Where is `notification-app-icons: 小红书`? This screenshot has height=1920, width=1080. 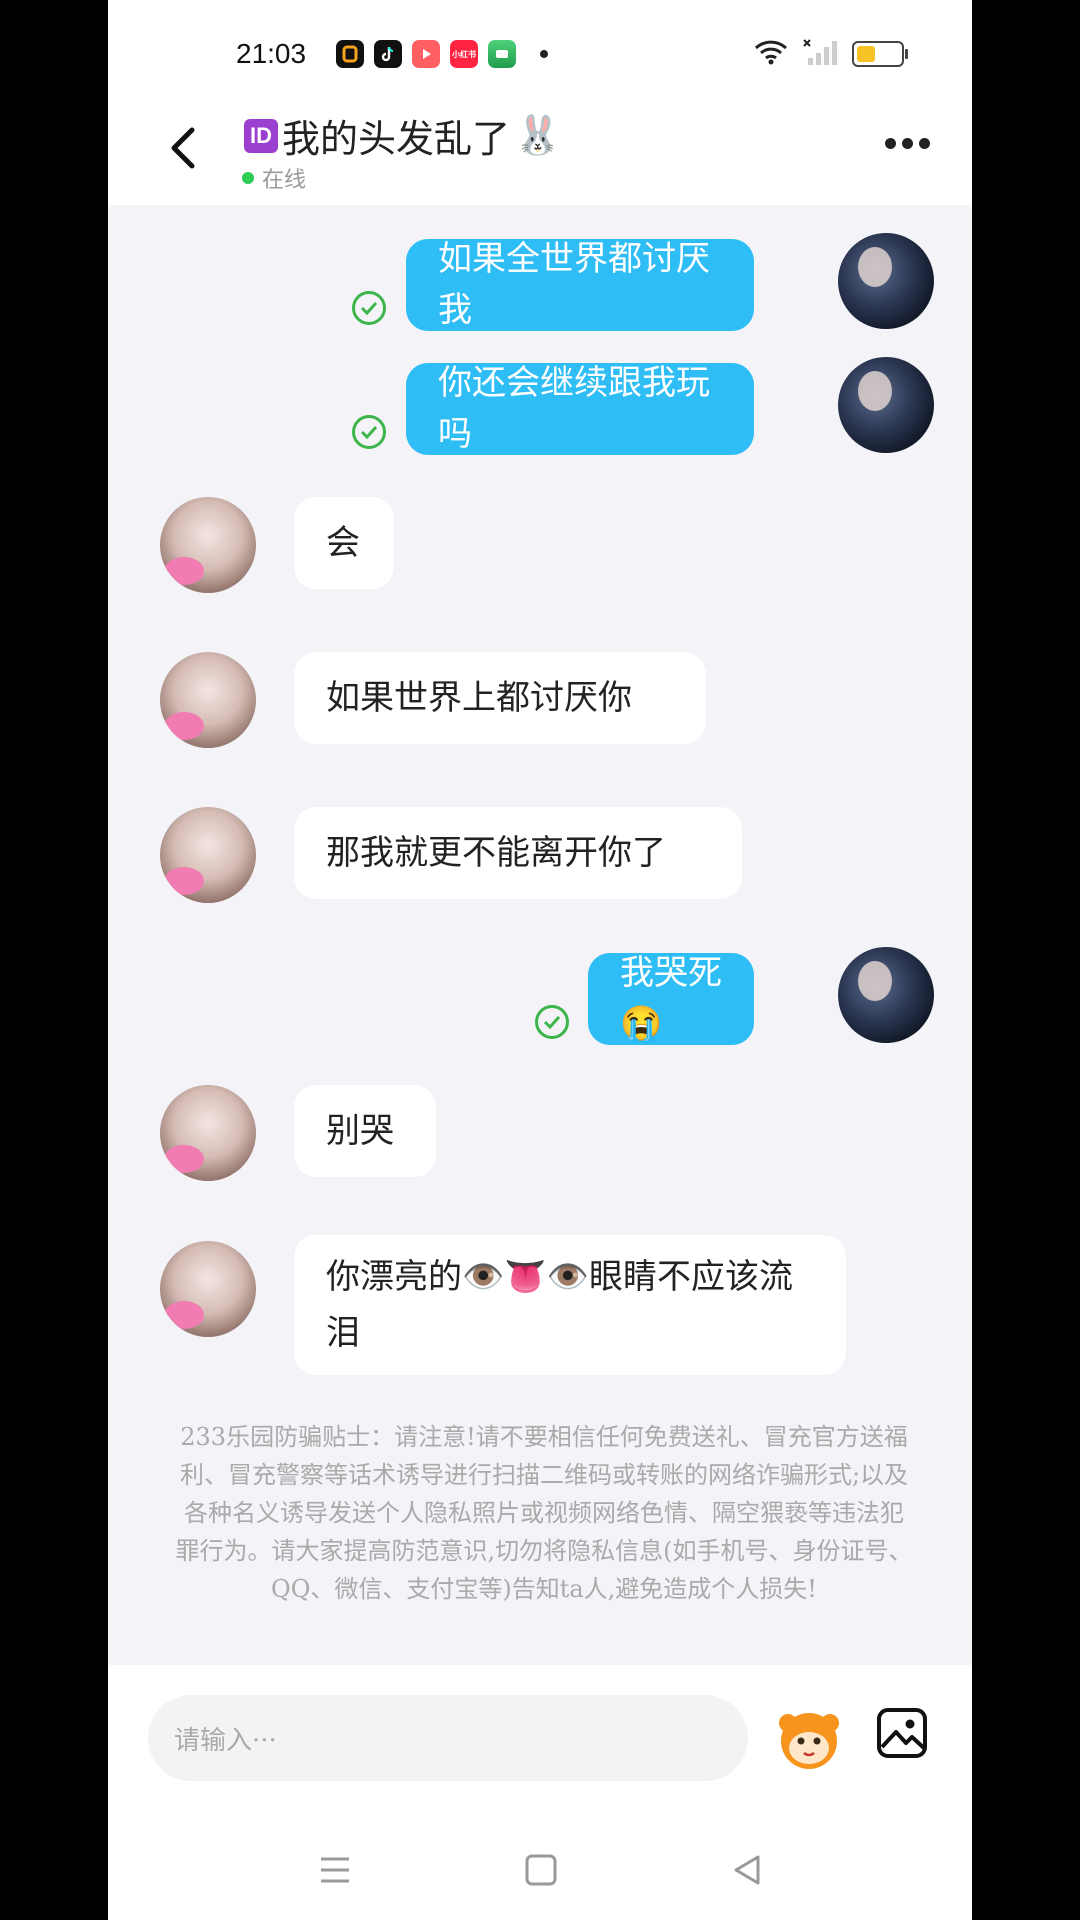 notification-app-icons: 小红书 is located at coordinates (442, 54).